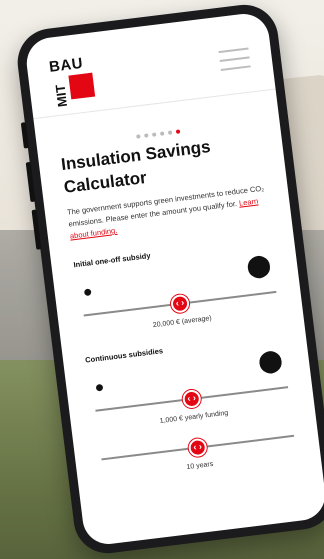 This screenshot has height=559, width=324. I want to click on logo-red-square, so click(82, 86).